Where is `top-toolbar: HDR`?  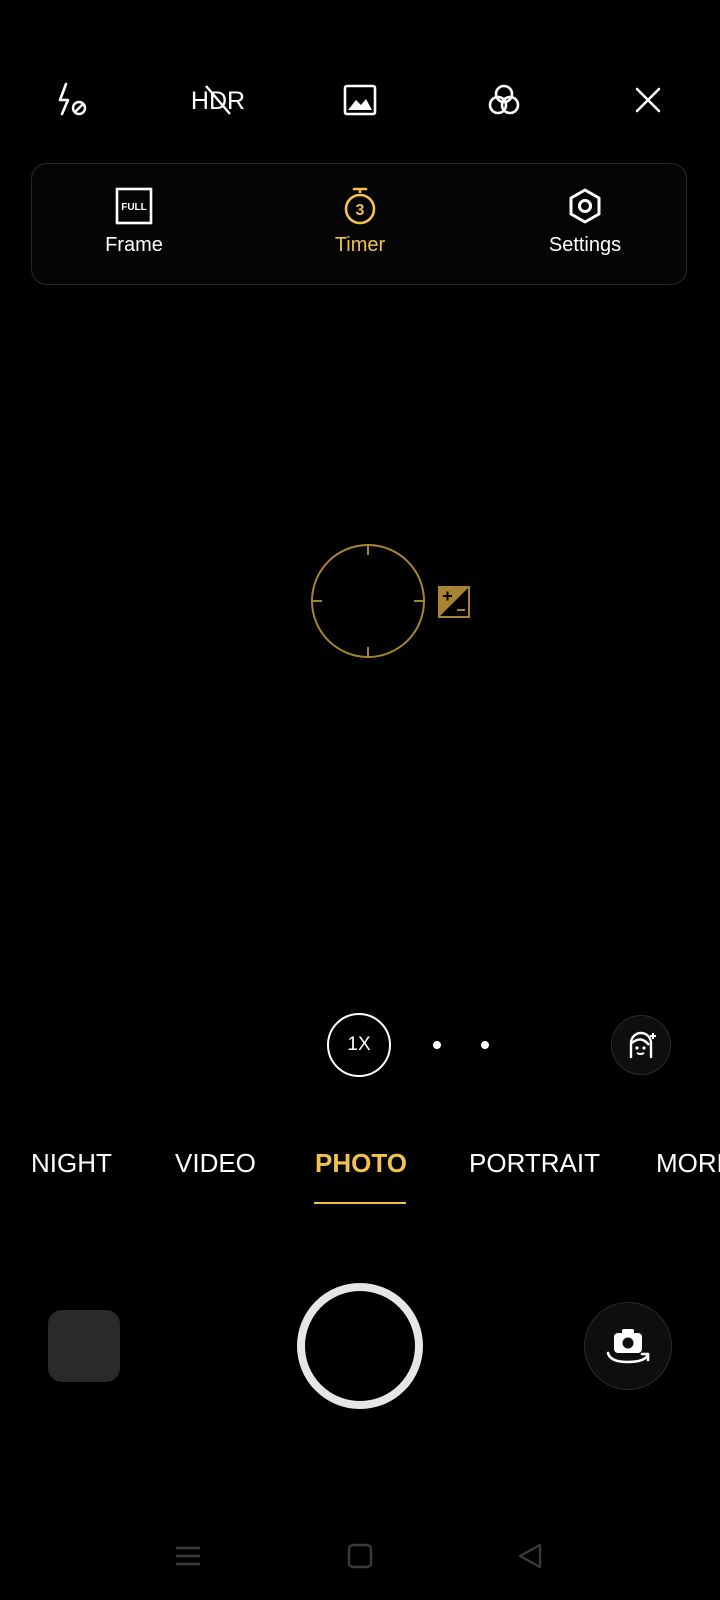
top-toolbar: HDR is located at coordinates (360, 100).